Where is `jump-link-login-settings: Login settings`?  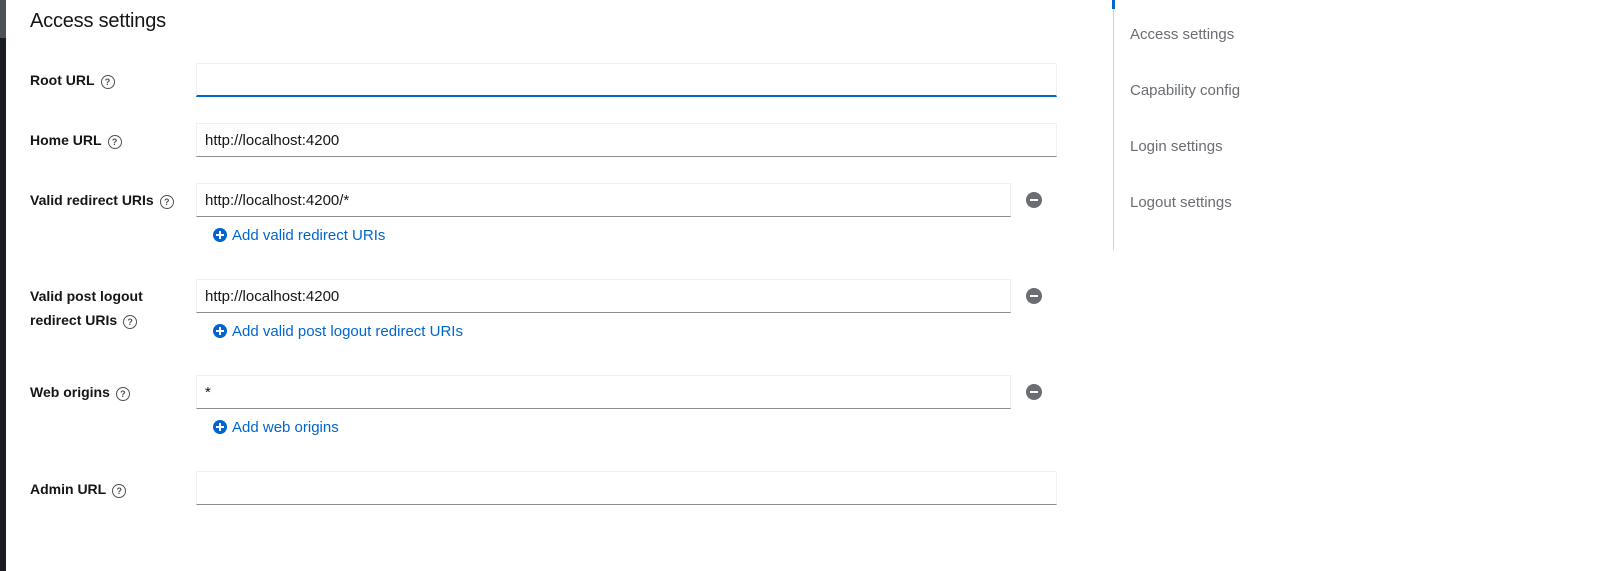 jump-link-login-settings: Login settings is located at coordinates (1176, 146).